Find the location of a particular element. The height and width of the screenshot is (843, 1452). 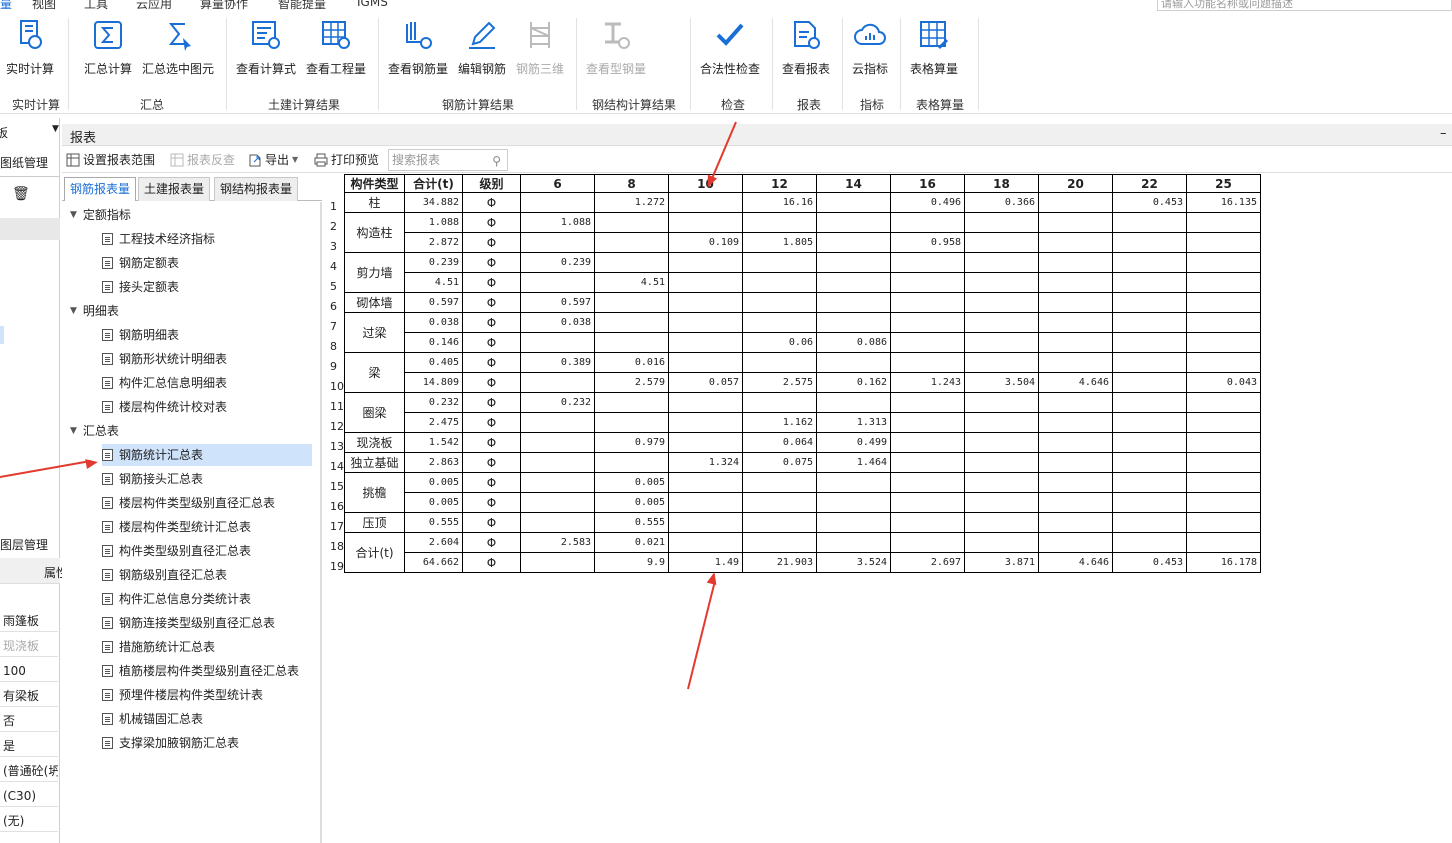

rebar-3d-button: 钢筋三维 is located at coordinates (540, 47).